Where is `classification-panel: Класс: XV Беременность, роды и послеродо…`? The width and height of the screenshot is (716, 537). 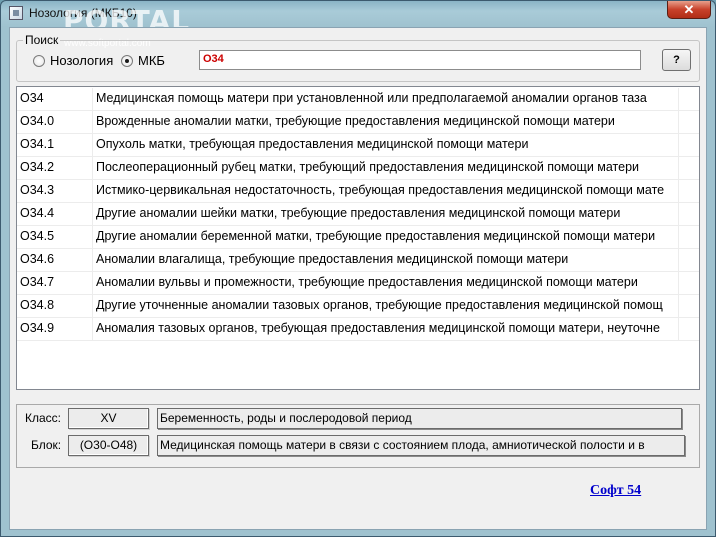 classification-panel: Класс: XV Беременность, роды и послеродо… is located at coordinates (358, 436).